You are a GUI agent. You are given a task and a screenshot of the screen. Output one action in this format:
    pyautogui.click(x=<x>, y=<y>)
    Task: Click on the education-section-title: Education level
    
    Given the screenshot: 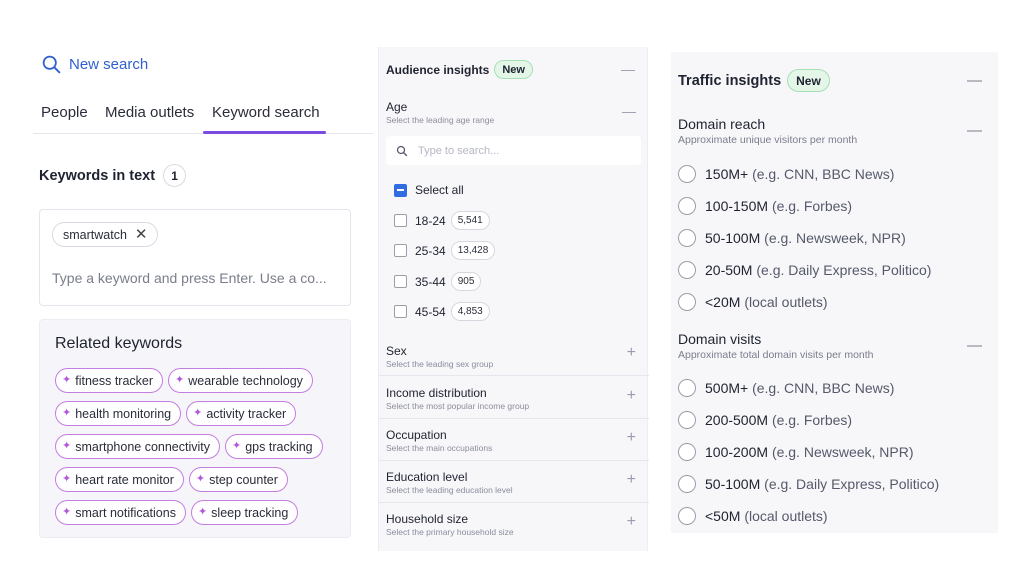 What is the action you would take?
    pyautogui.click(x=426, y=477)
    